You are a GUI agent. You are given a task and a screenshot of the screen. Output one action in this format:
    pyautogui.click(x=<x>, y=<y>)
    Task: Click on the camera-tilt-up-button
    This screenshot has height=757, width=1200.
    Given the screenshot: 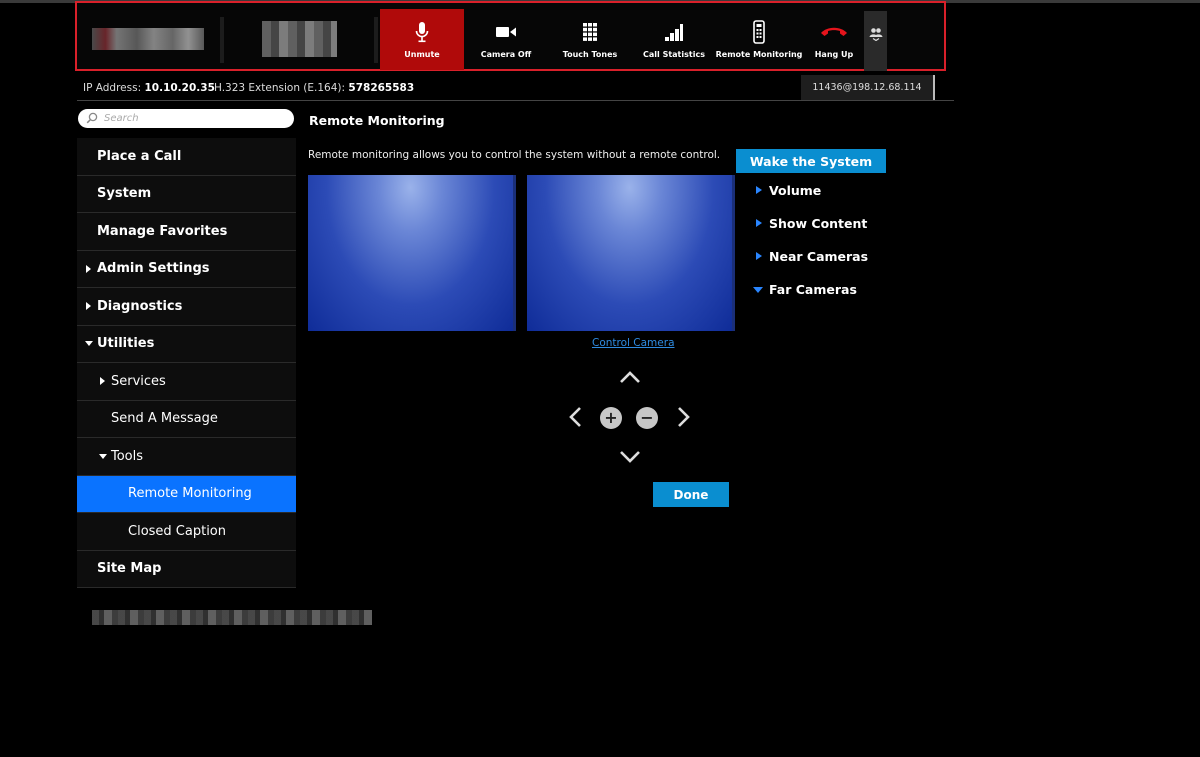 What is the action you would take?
    pyautogui.click(x=630, y=377)
    